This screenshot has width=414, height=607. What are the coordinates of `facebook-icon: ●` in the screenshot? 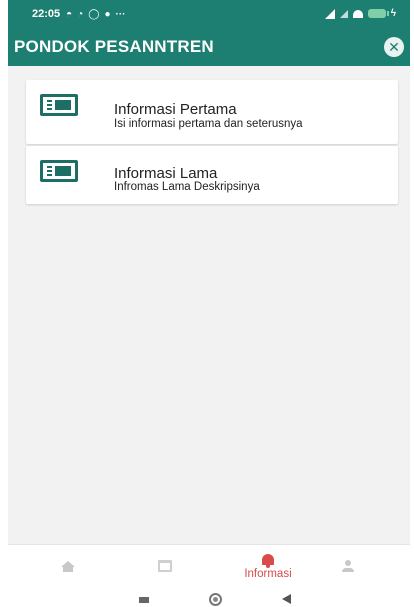 It's located at (107, 14).